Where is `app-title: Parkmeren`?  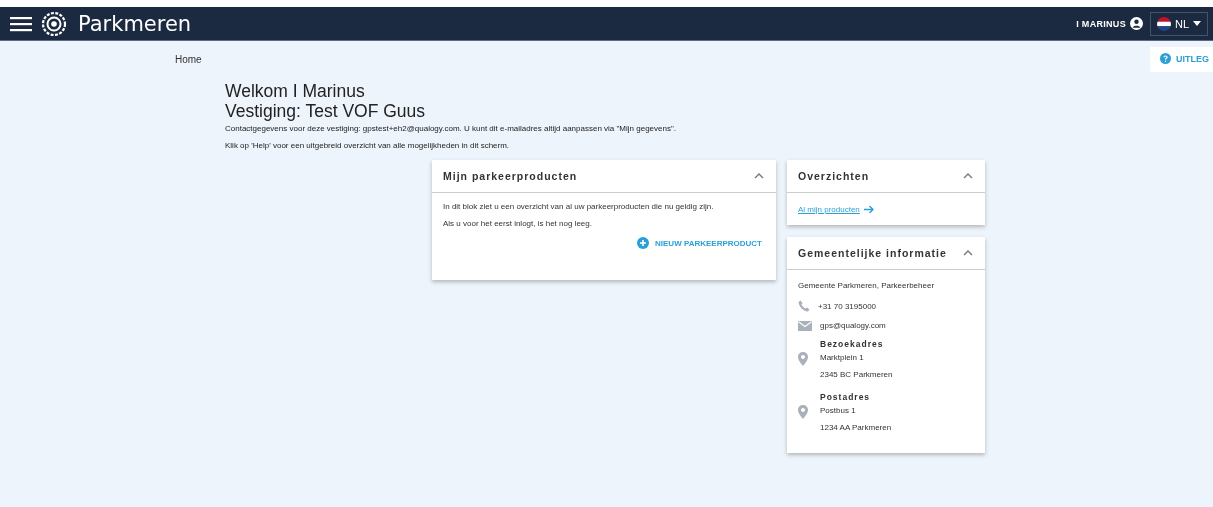 app-title: Parkmeren is located at coordinates (135, 23).